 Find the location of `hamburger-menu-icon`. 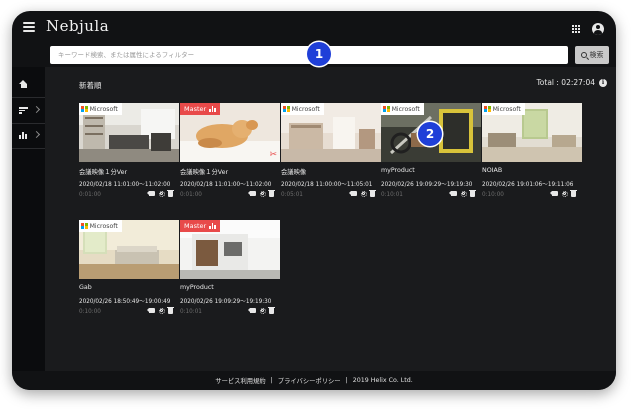

hamburger-menu-icon is located at coordinates (29, 27).